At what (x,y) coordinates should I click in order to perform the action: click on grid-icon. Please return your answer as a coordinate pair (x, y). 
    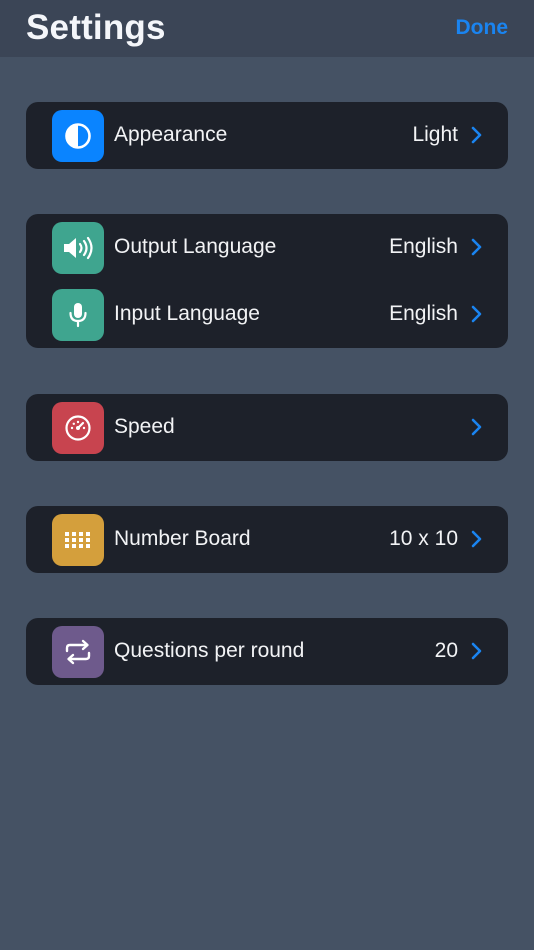
    Looking at the image, I should click on (77, 540).